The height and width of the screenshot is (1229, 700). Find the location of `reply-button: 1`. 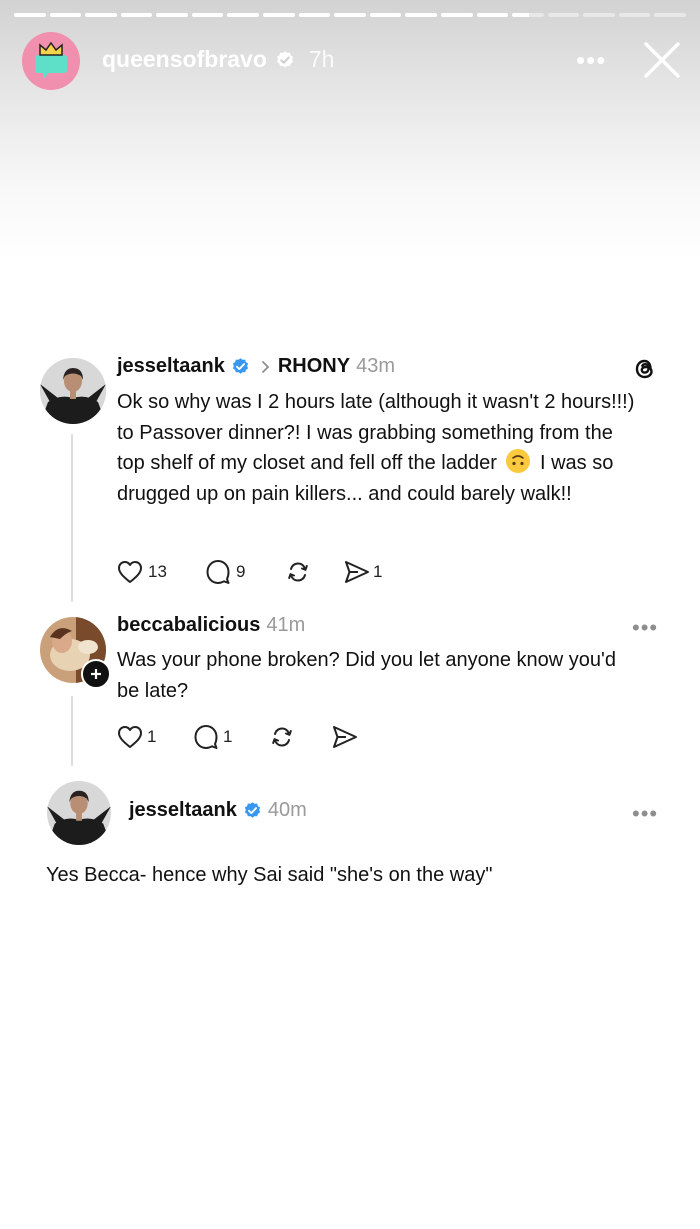

reply-button: 1 is located at coordinates (231, 737).